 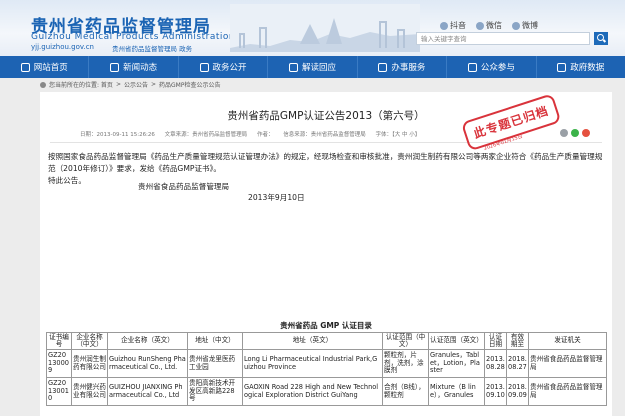 What do you see at coordinates (43, 84) in the screenshot?
I see `location-icon` at bounding box center [43, 84].